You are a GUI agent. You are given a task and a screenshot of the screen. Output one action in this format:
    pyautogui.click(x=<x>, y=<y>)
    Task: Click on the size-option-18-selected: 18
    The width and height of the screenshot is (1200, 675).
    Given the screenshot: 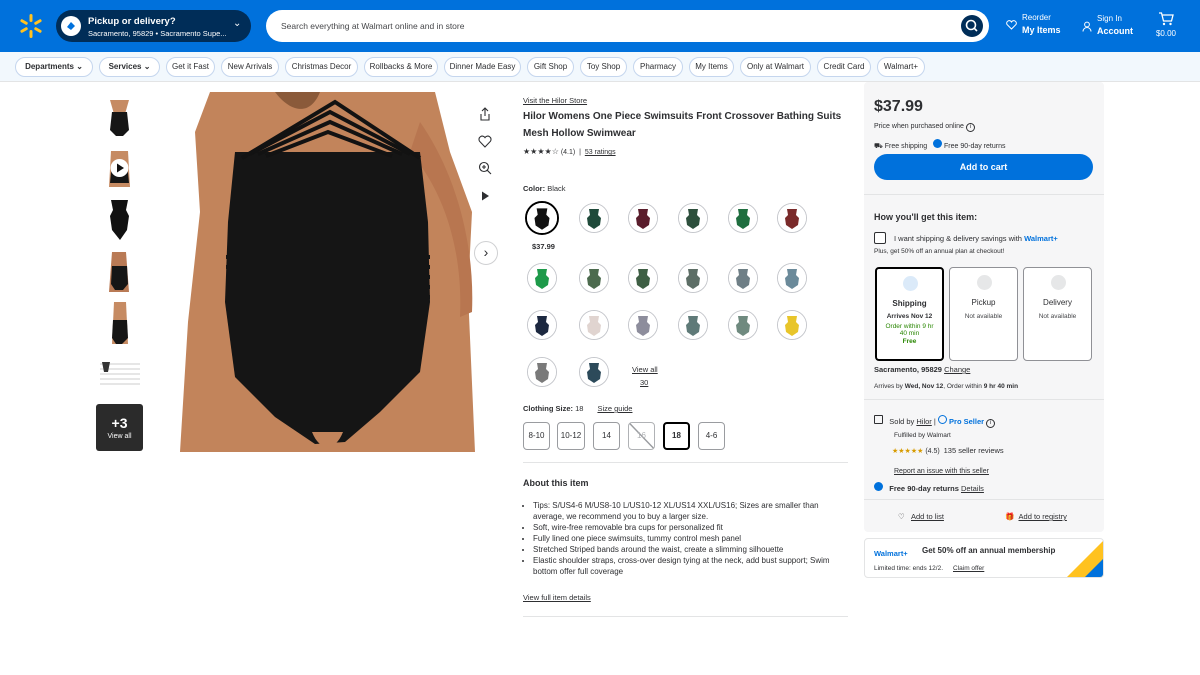 What is the action you would take?
    pyautogui.click(x=676, y=436)
    